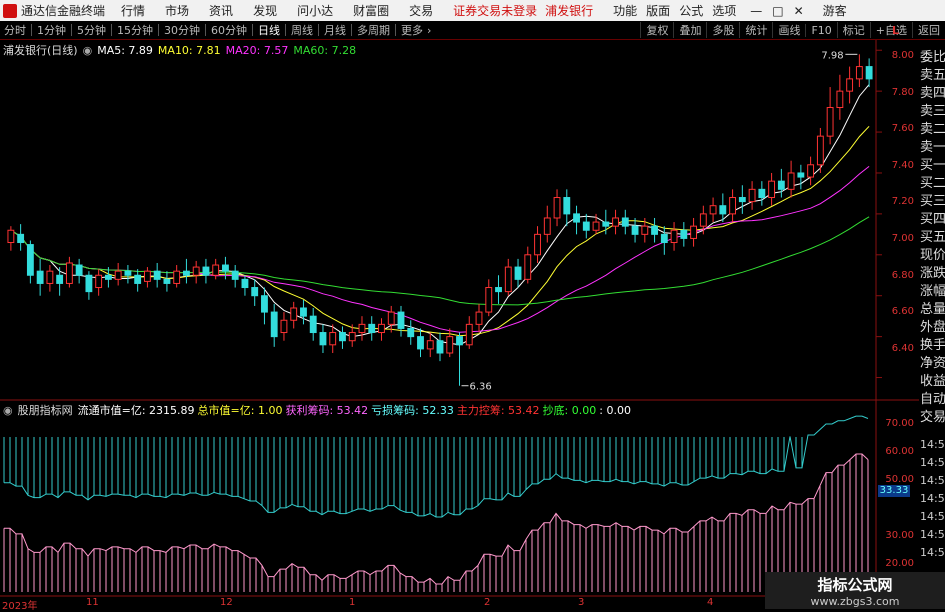 The image size is (945, 612). I want to click on date-label: 3, so click(581, 602).